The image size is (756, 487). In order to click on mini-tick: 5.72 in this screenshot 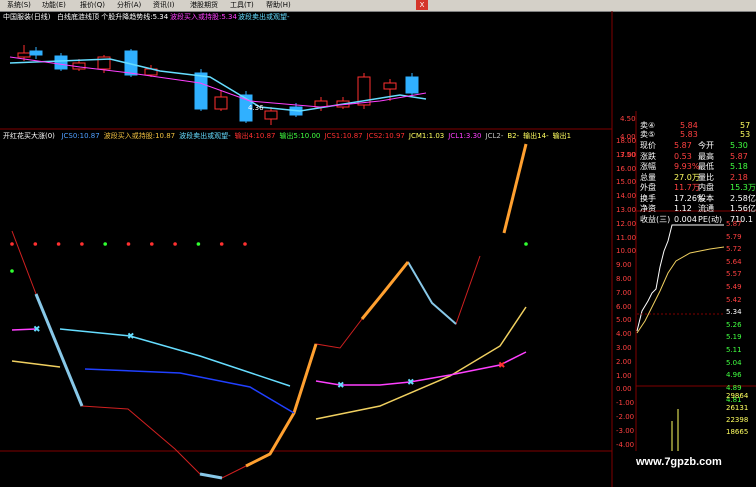, I will do `click(734, 249)`.